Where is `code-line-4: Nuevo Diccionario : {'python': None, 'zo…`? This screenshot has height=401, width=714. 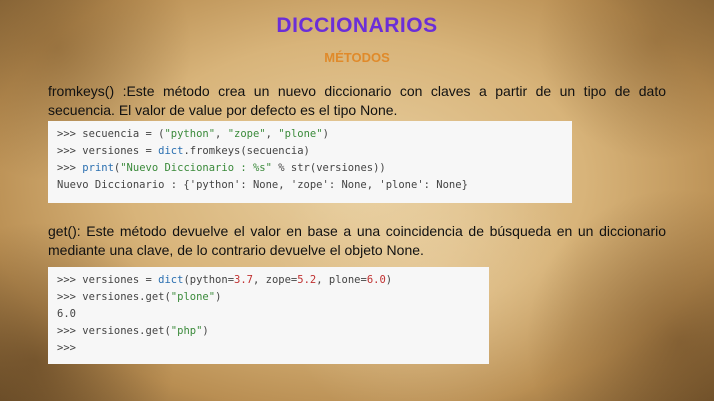 code-line-4: Nuevo Diccionario : {'python': None, 'zo… is located at coordinates (262, 185).